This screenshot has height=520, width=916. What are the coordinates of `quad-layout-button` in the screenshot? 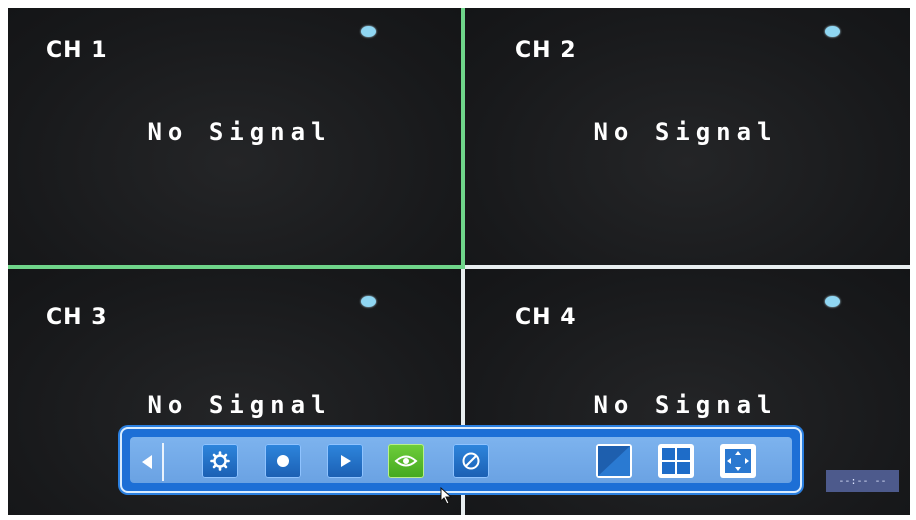 It's located at (676, 461).